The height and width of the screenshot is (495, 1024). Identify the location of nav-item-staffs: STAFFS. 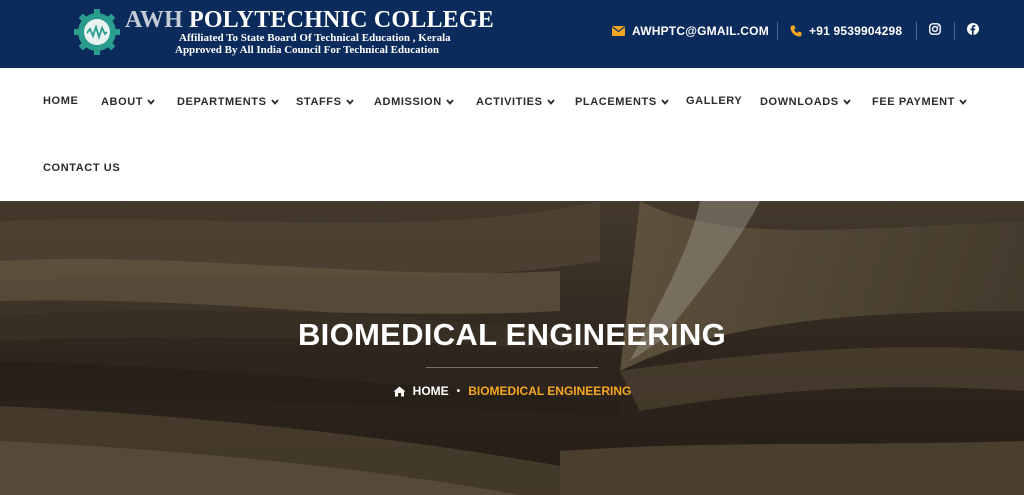
(325, 102).